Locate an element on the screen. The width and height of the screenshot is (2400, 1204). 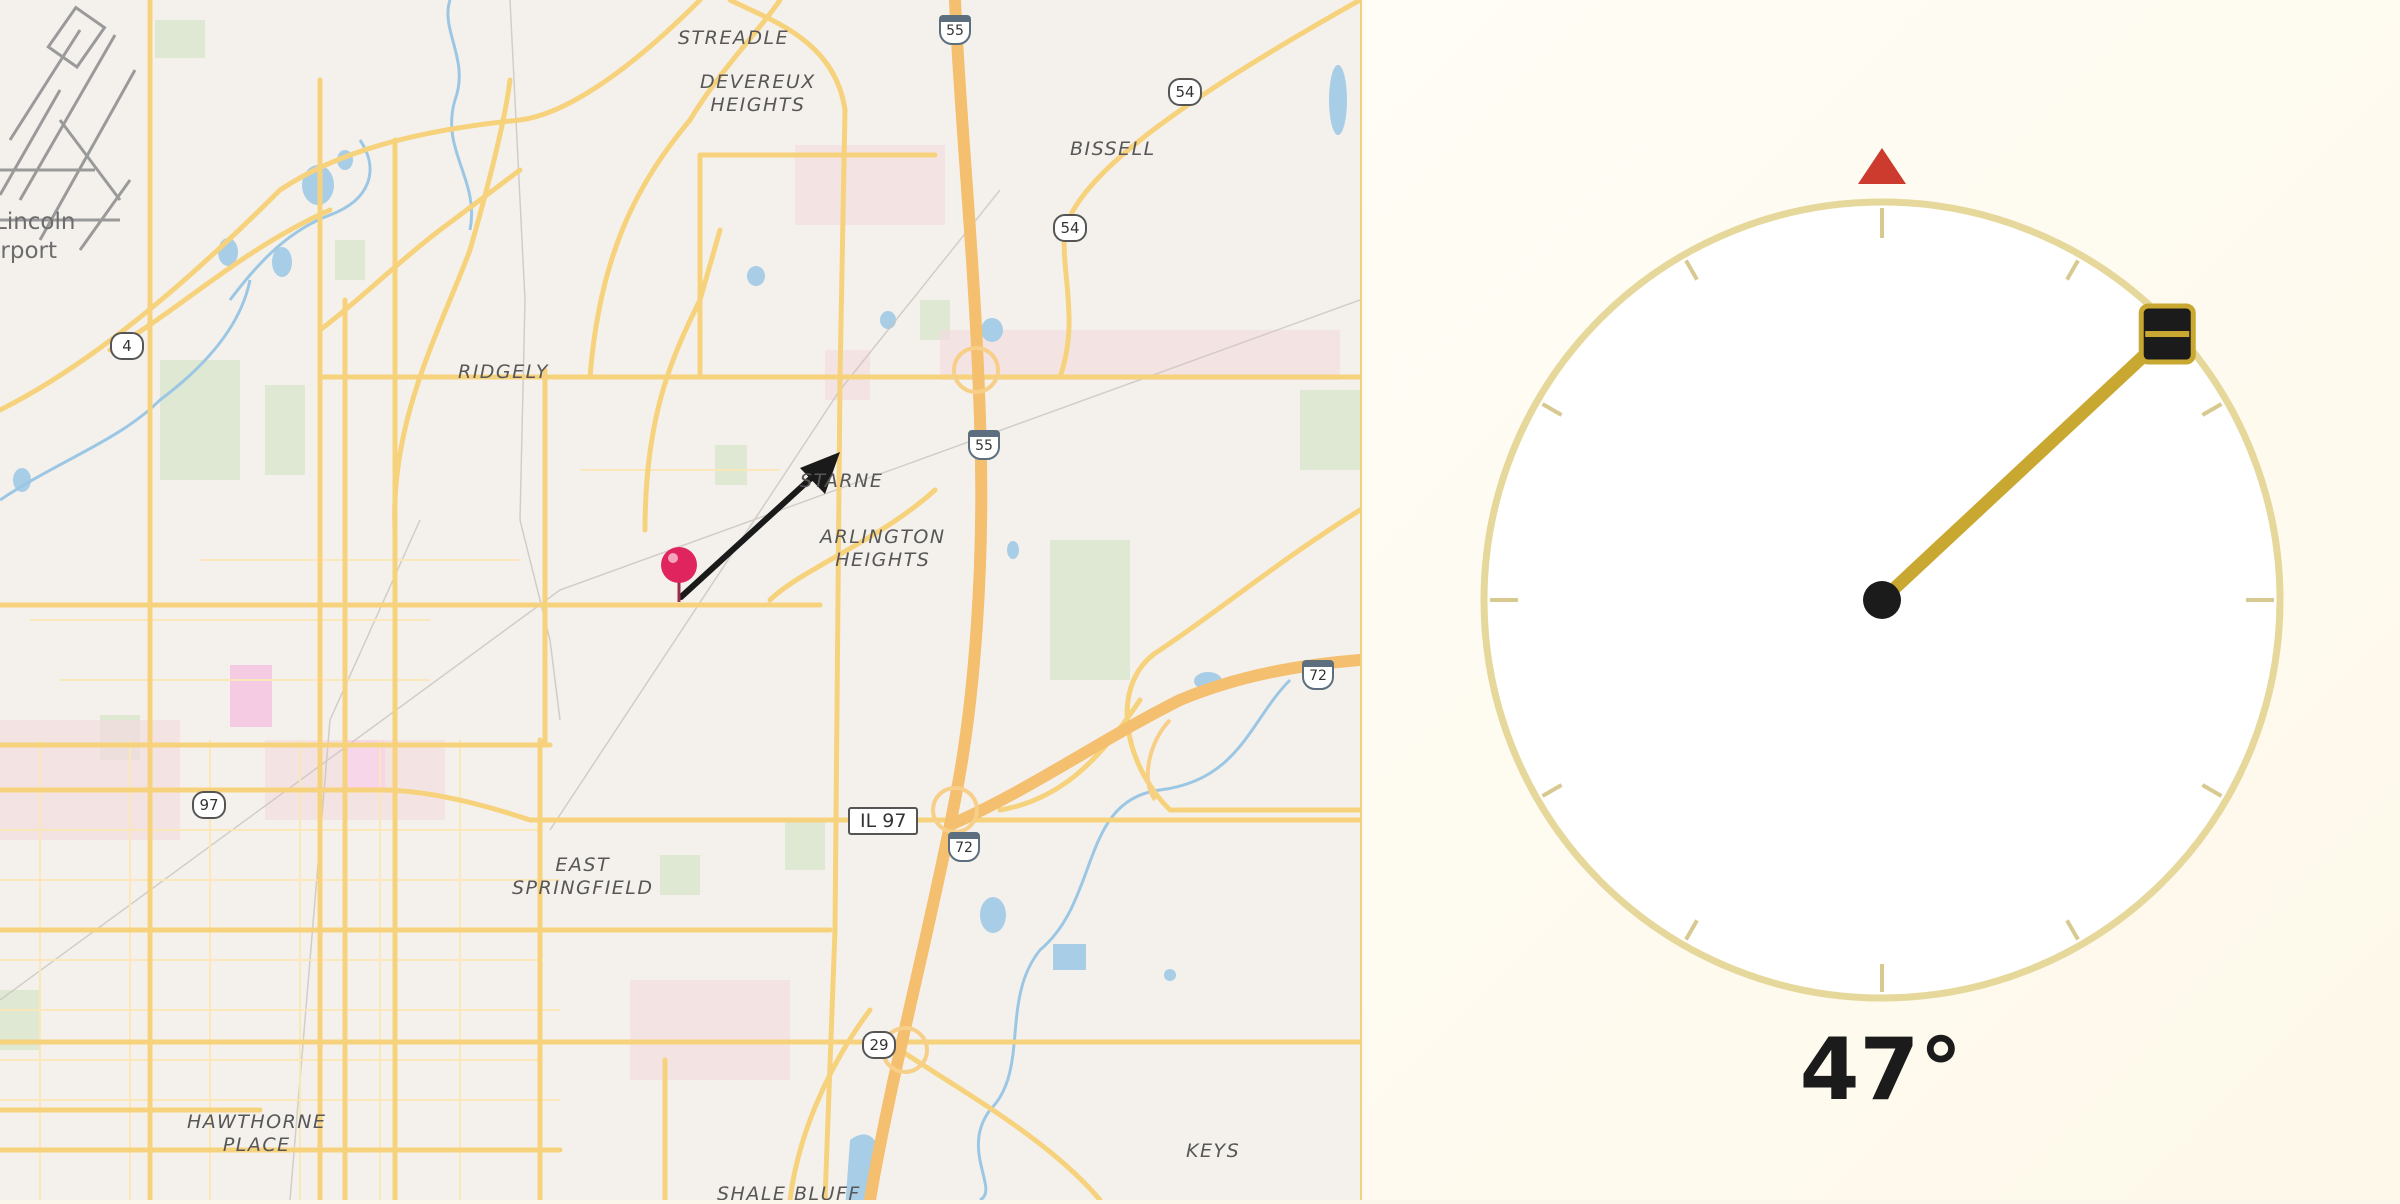
place-label-ridgely: RIDGELY is located at coordinates (504, 372).